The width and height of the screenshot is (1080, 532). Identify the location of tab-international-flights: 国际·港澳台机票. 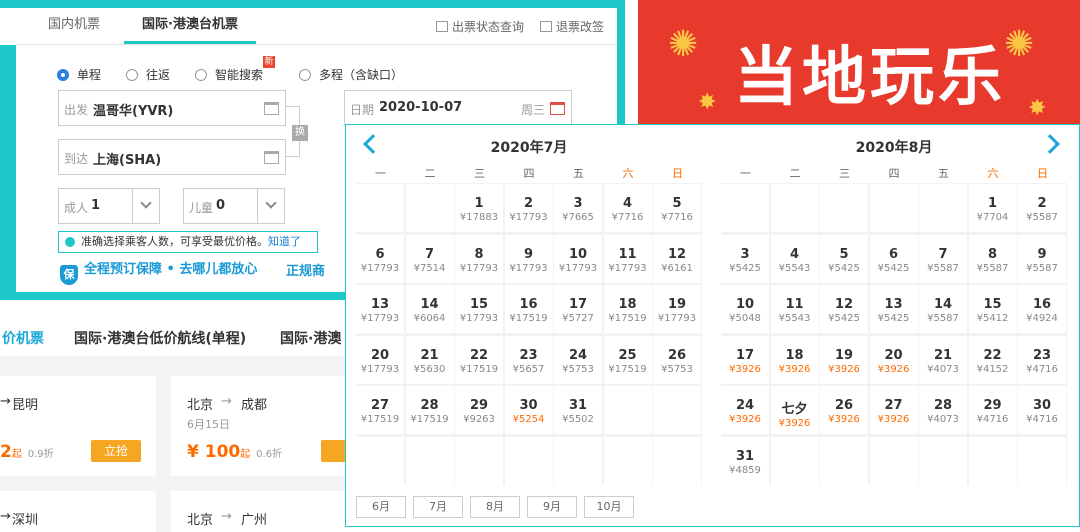
(190, 27).